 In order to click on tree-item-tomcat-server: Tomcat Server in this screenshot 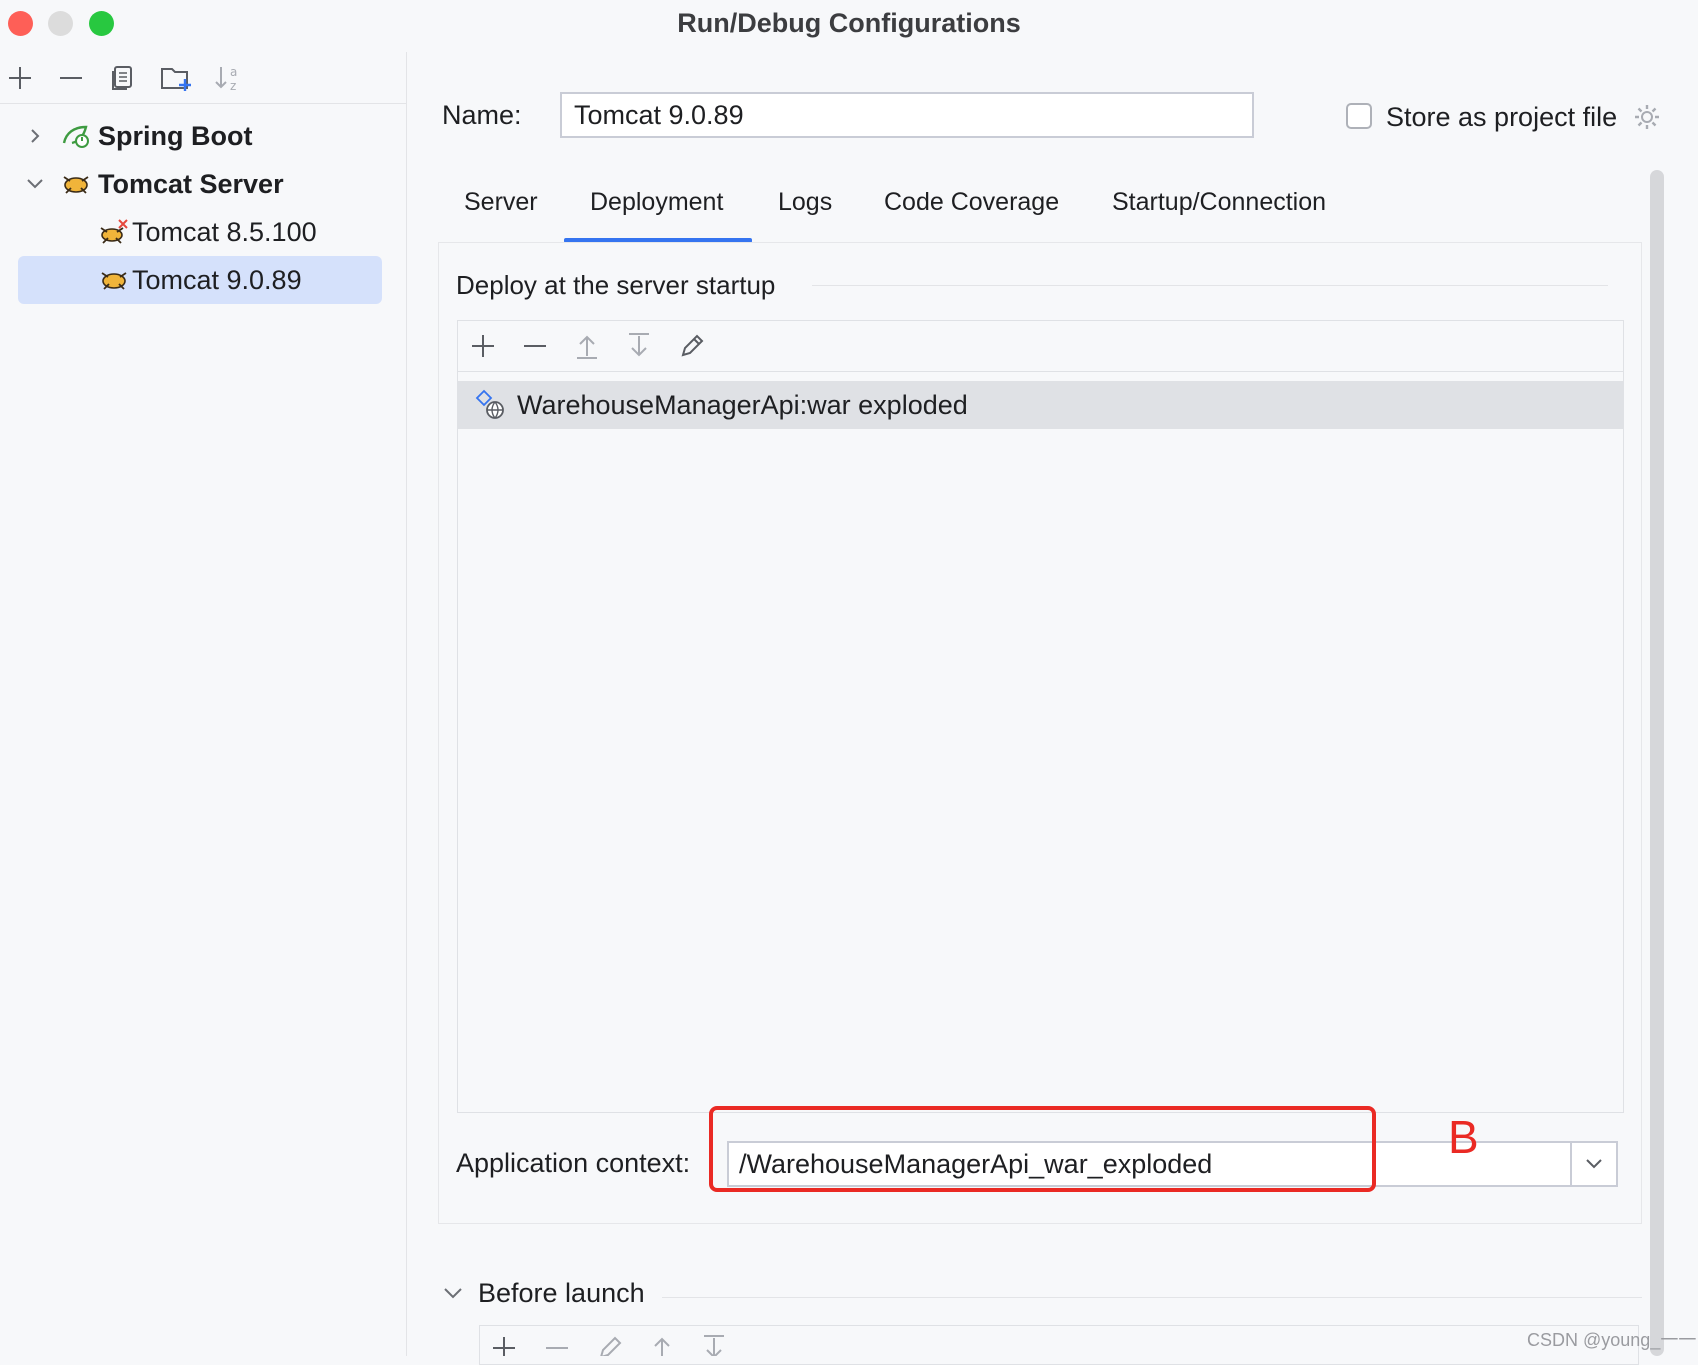, I will do `click(200, 184)`.